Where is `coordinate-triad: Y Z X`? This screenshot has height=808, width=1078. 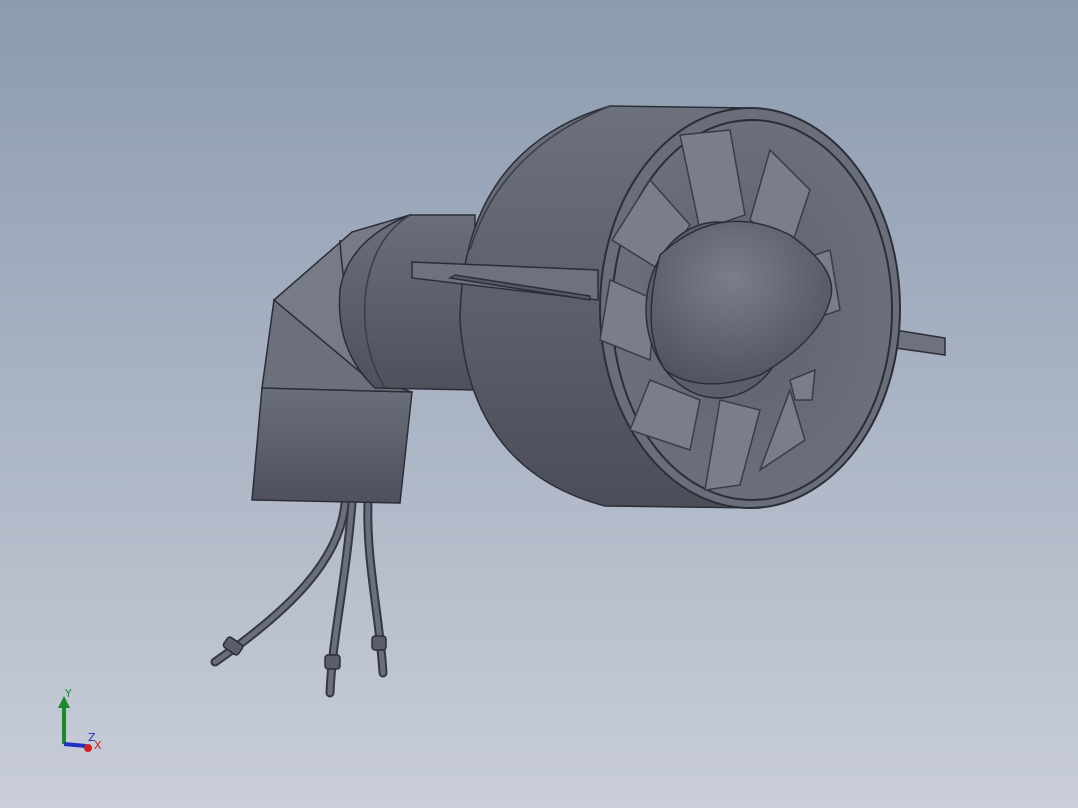 coordinate-triad: Y Z X is located at coordinates (82, 721).